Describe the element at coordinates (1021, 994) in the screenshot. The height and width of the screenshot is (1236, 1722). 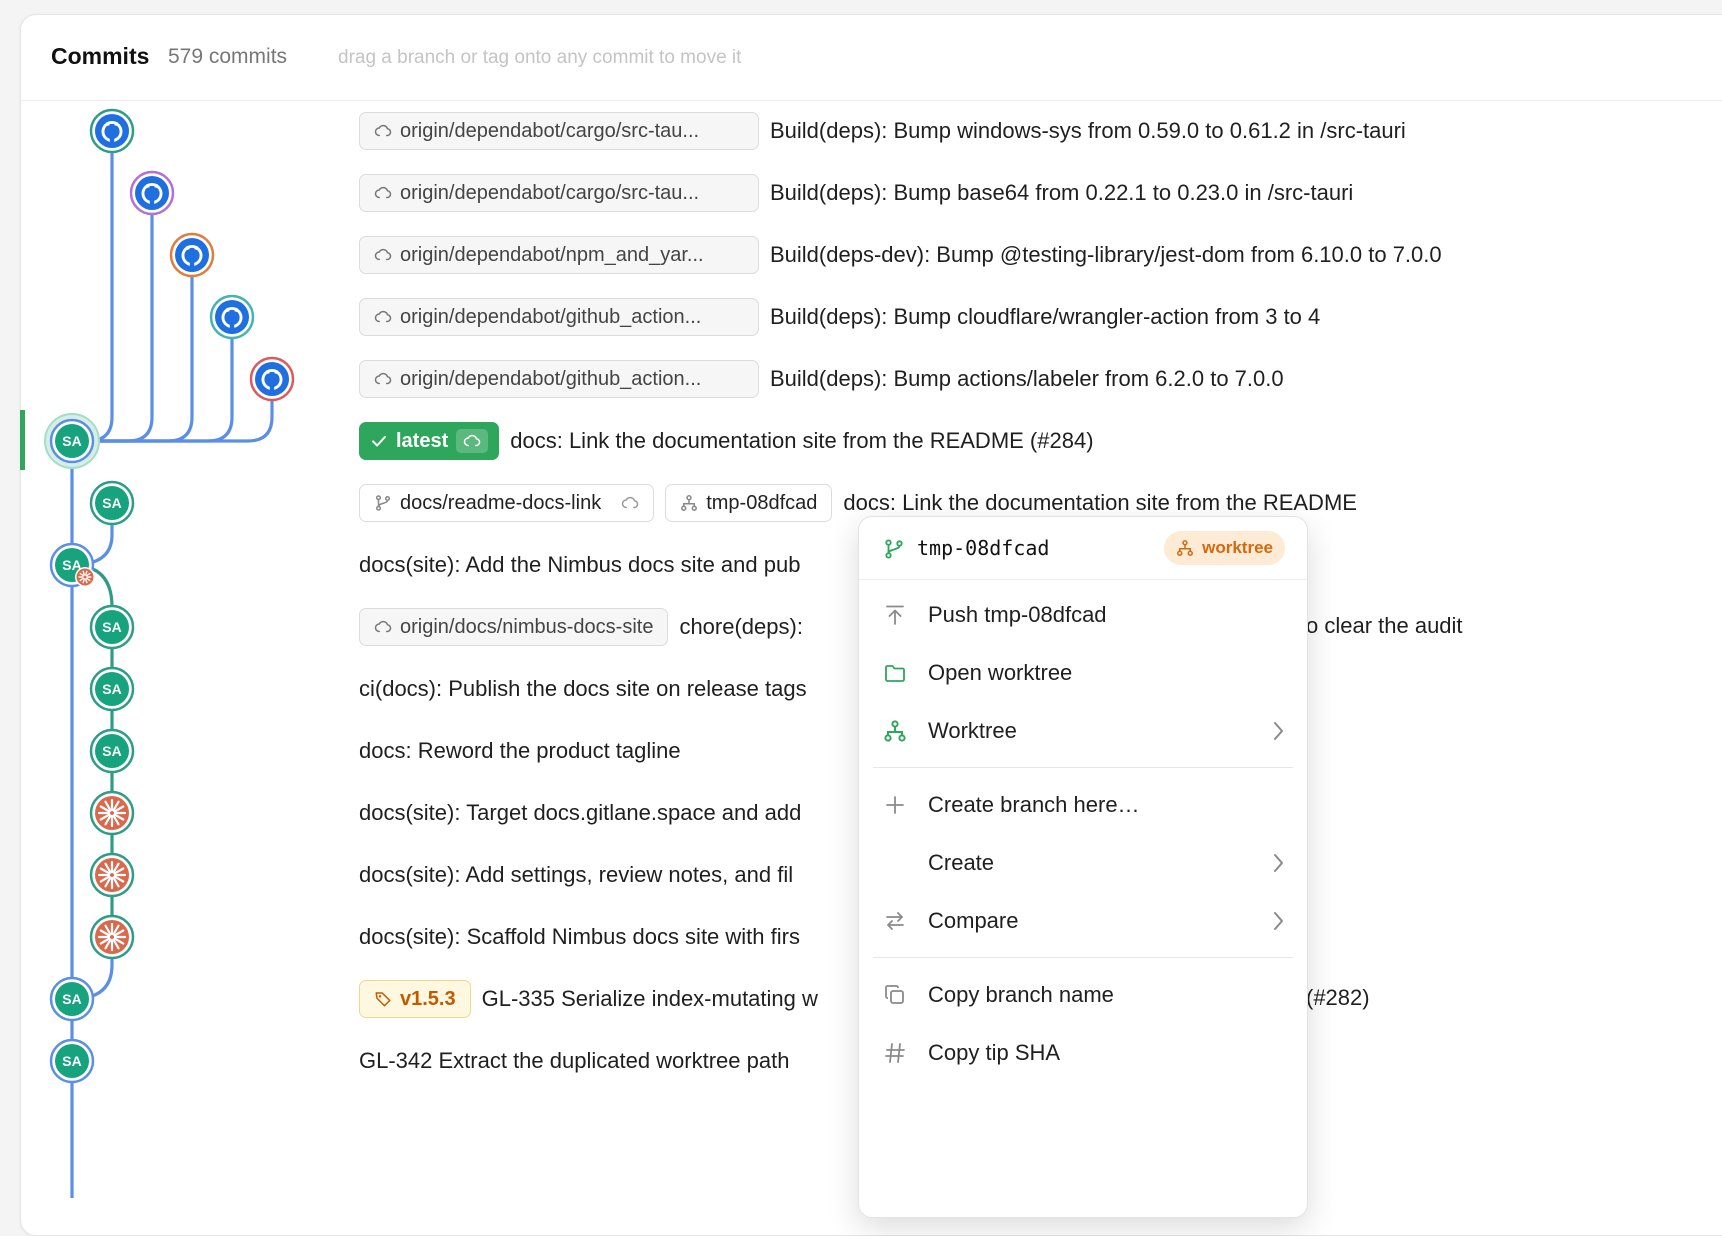
I see `menu-item-label: Copy branch name` at that location.